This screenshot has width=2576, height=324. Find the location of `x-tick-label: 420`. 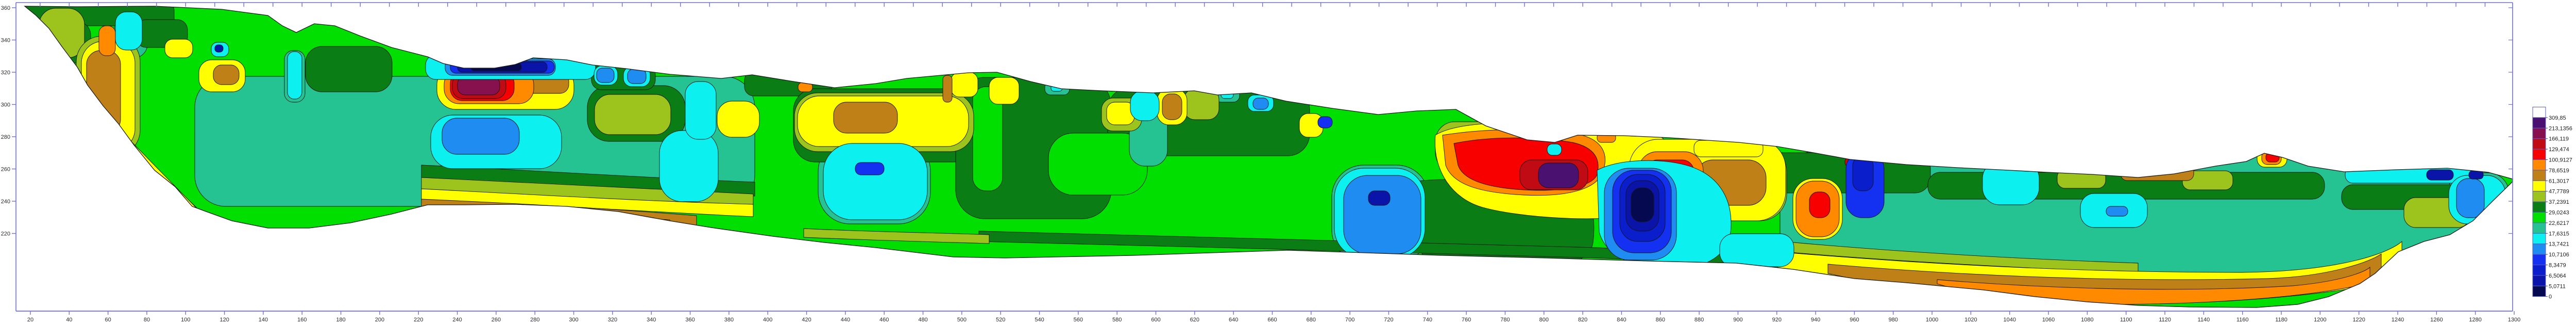

x-tick-label: 420 is located at coordinates (806, 320).